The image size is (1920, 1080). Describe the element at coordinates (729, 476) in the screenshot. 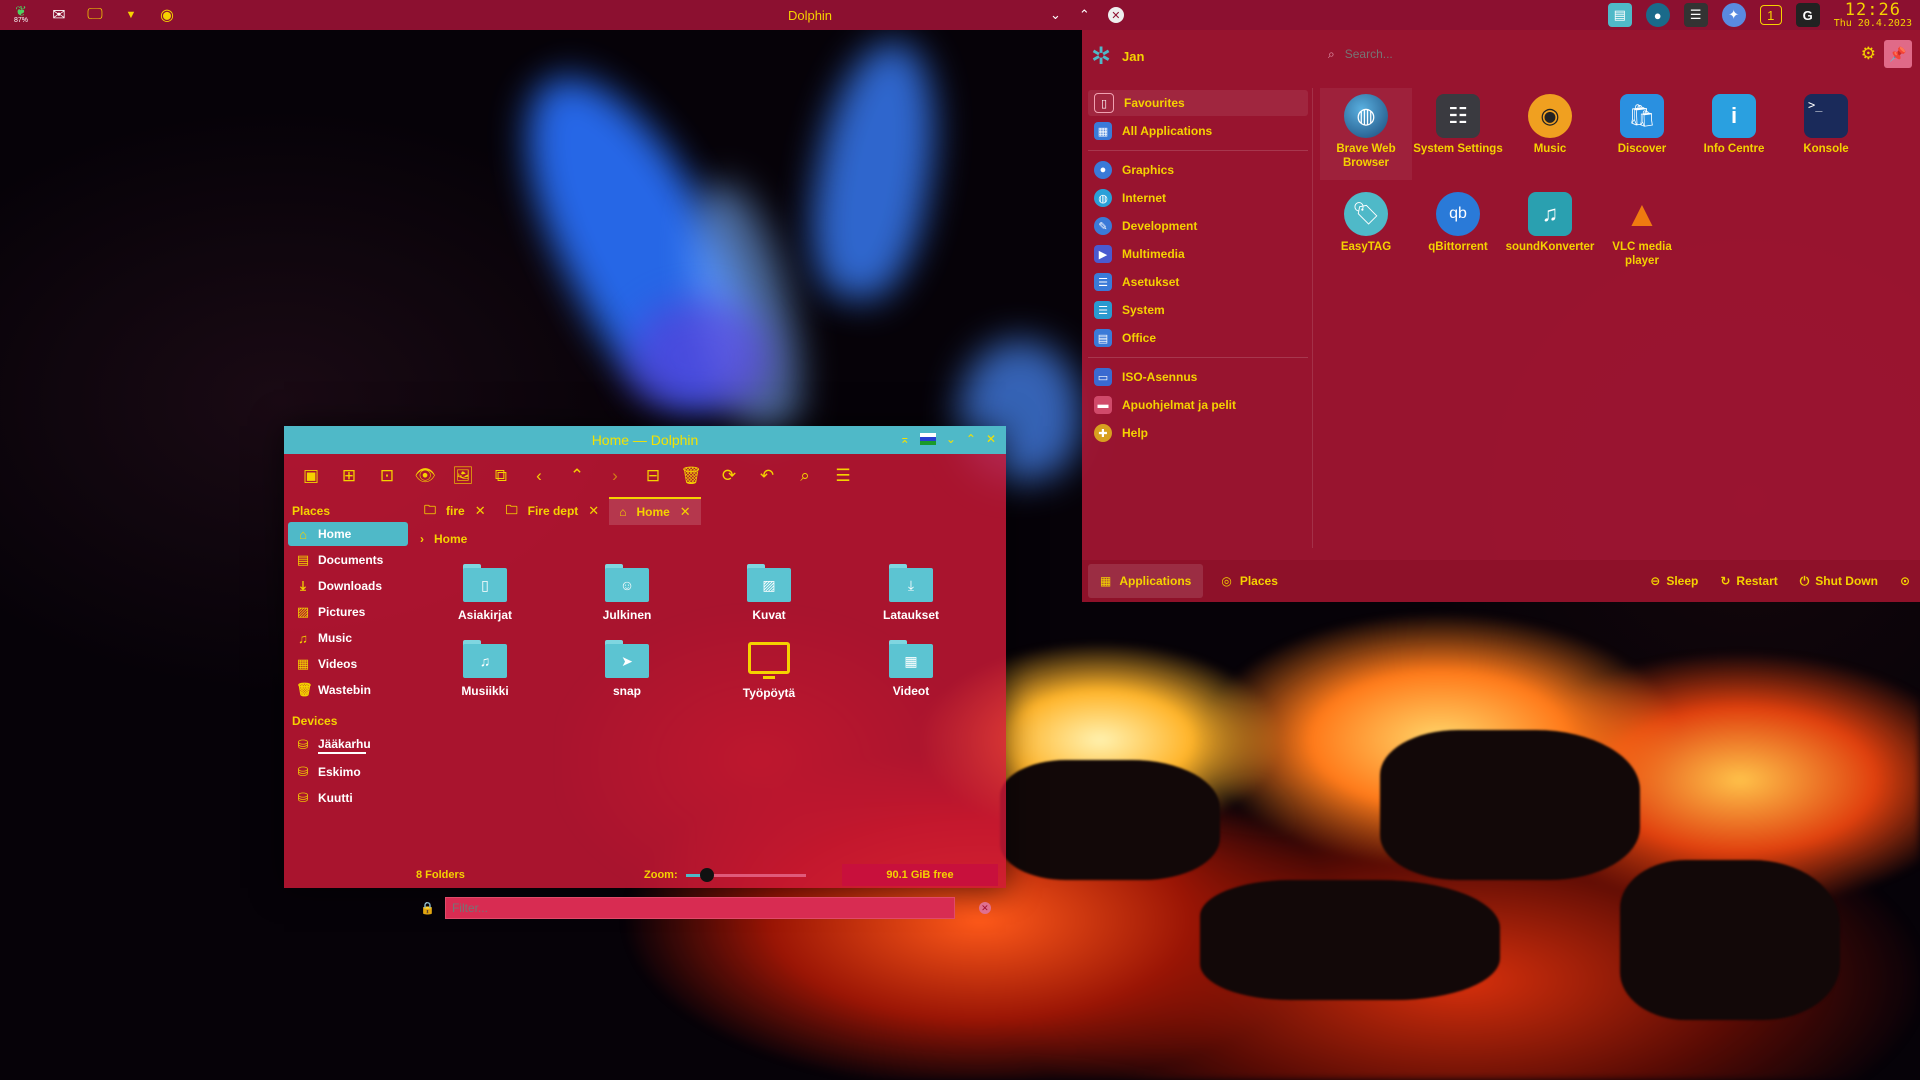

I see `reload-icon: ⟳` at that location.